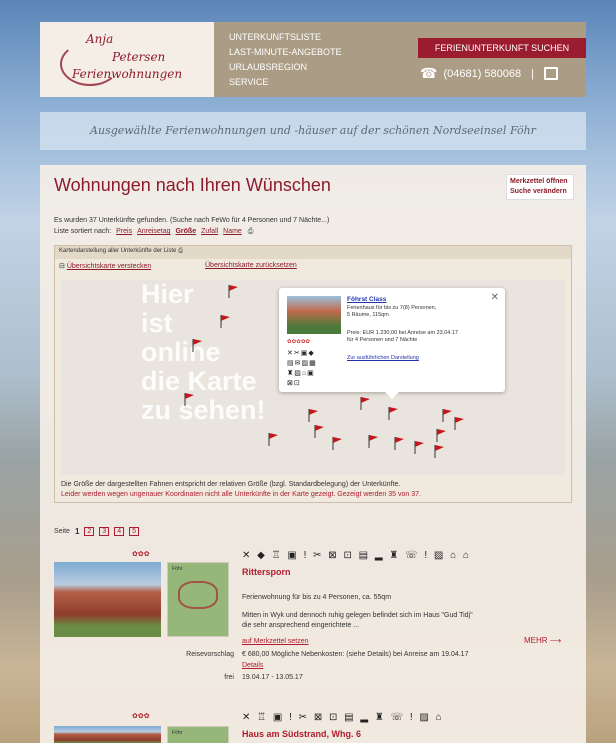 The height and width of the screenshot is (743, 616). I want to click on free-dates: 19.04.17 - 13.05.17, so click(272, 677).